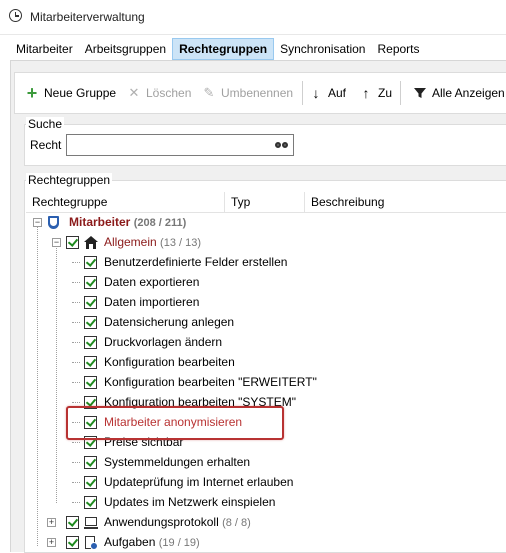  What do you see at coordinates (180, 145) in the screenshot?
I see `search-input` at bounding box center [180, 145].